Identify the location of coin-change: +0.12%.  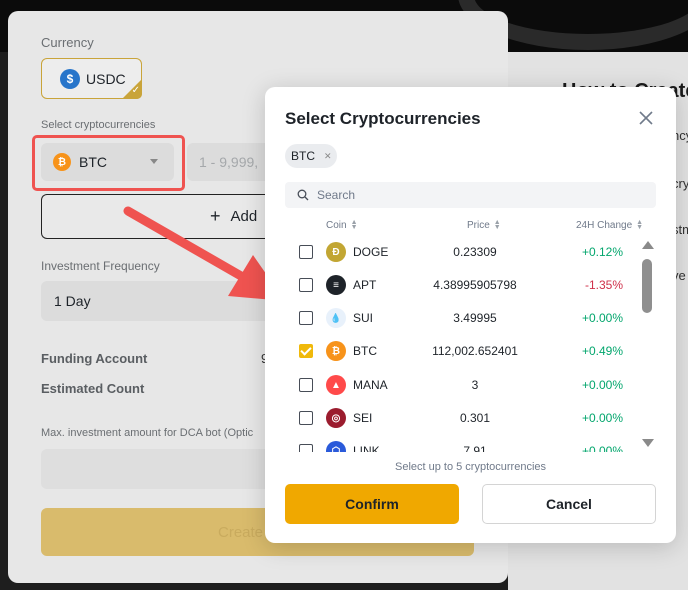
(602, 252).